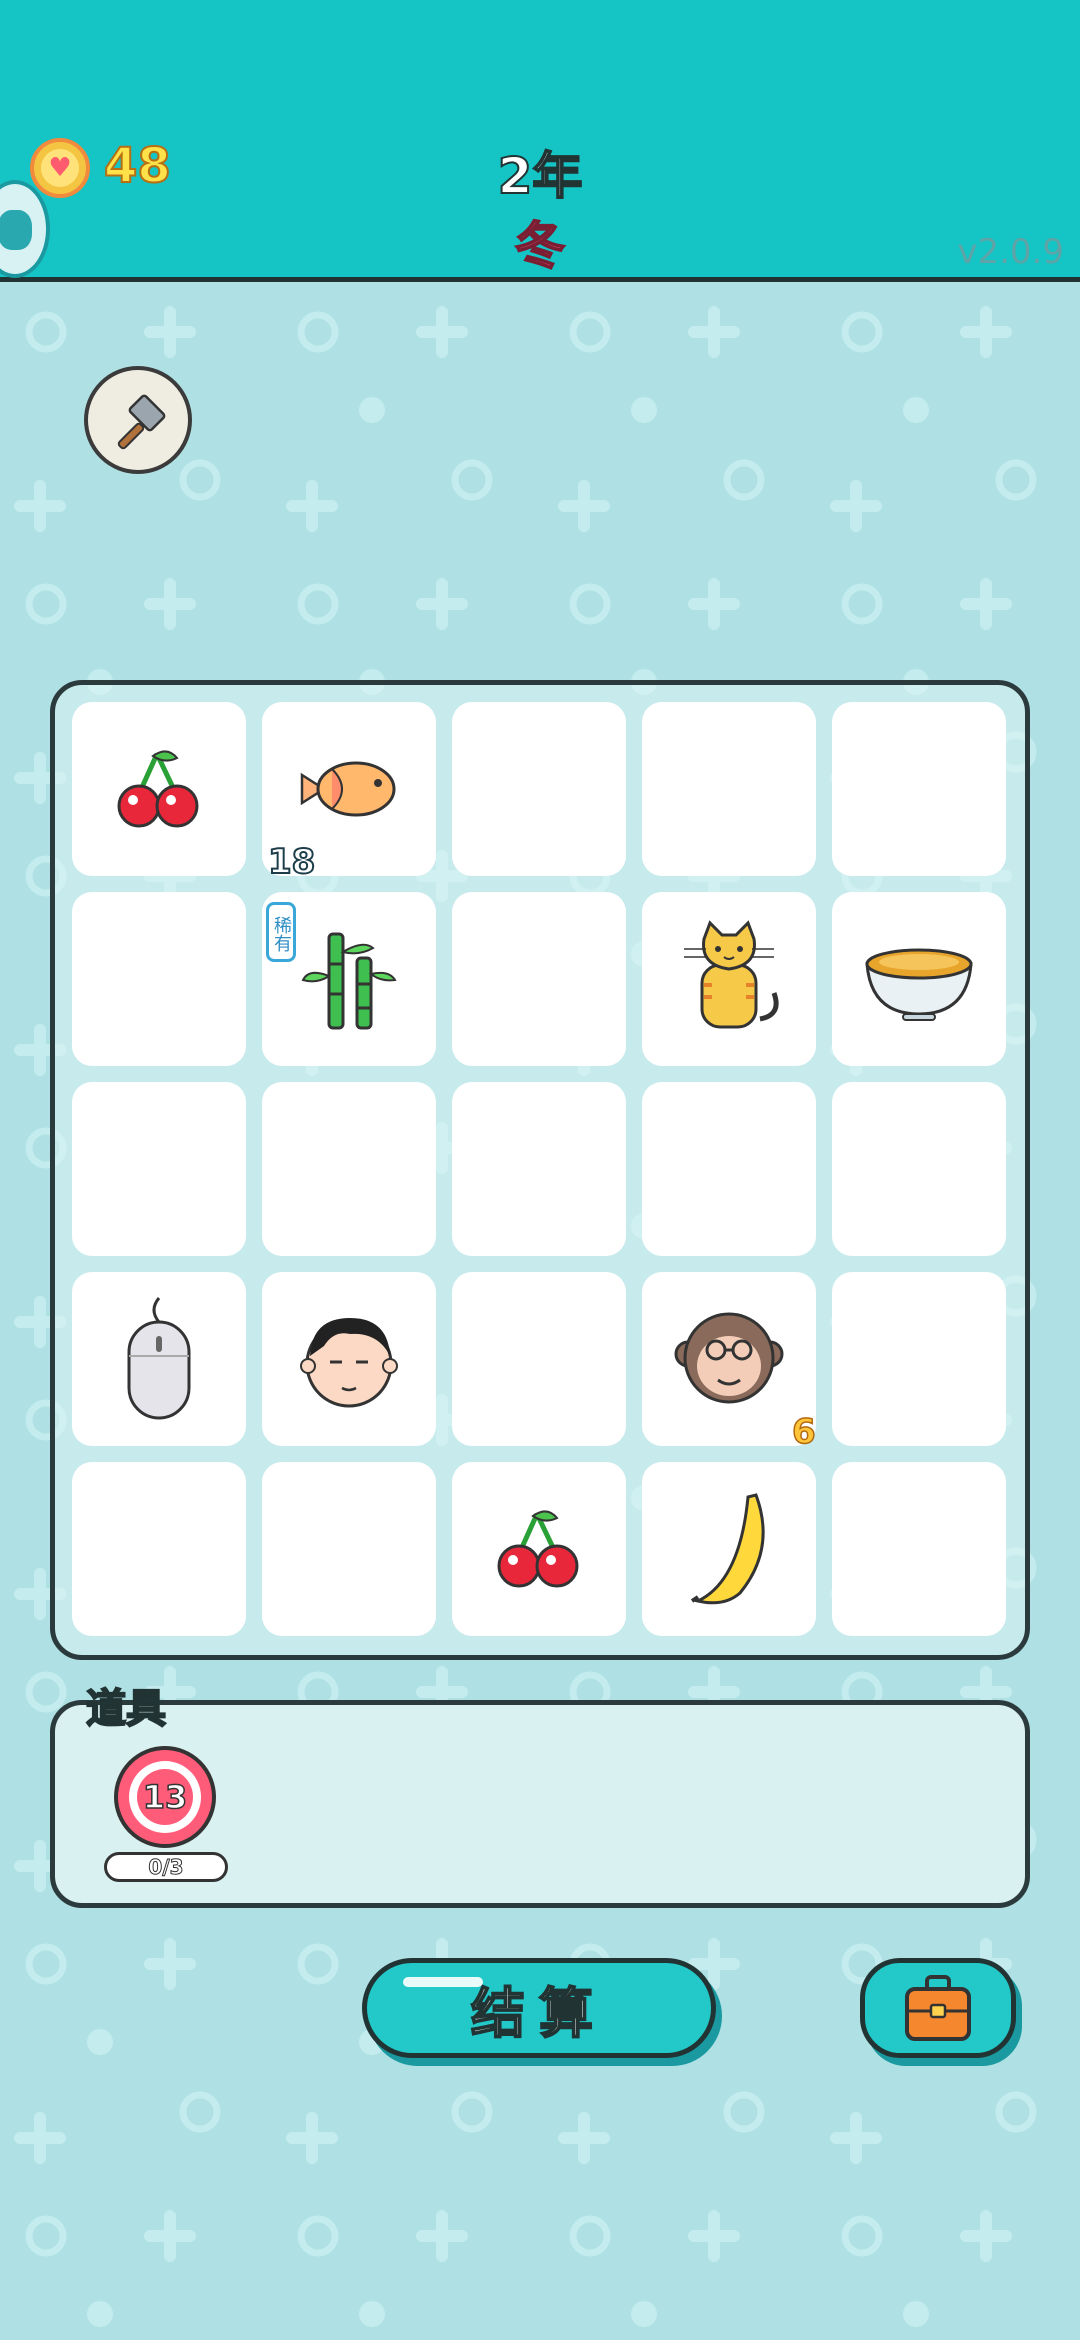  Describe the element at coordinates (281, 932) in the screenshot. I see `rare-badge: 稀有` at that location.